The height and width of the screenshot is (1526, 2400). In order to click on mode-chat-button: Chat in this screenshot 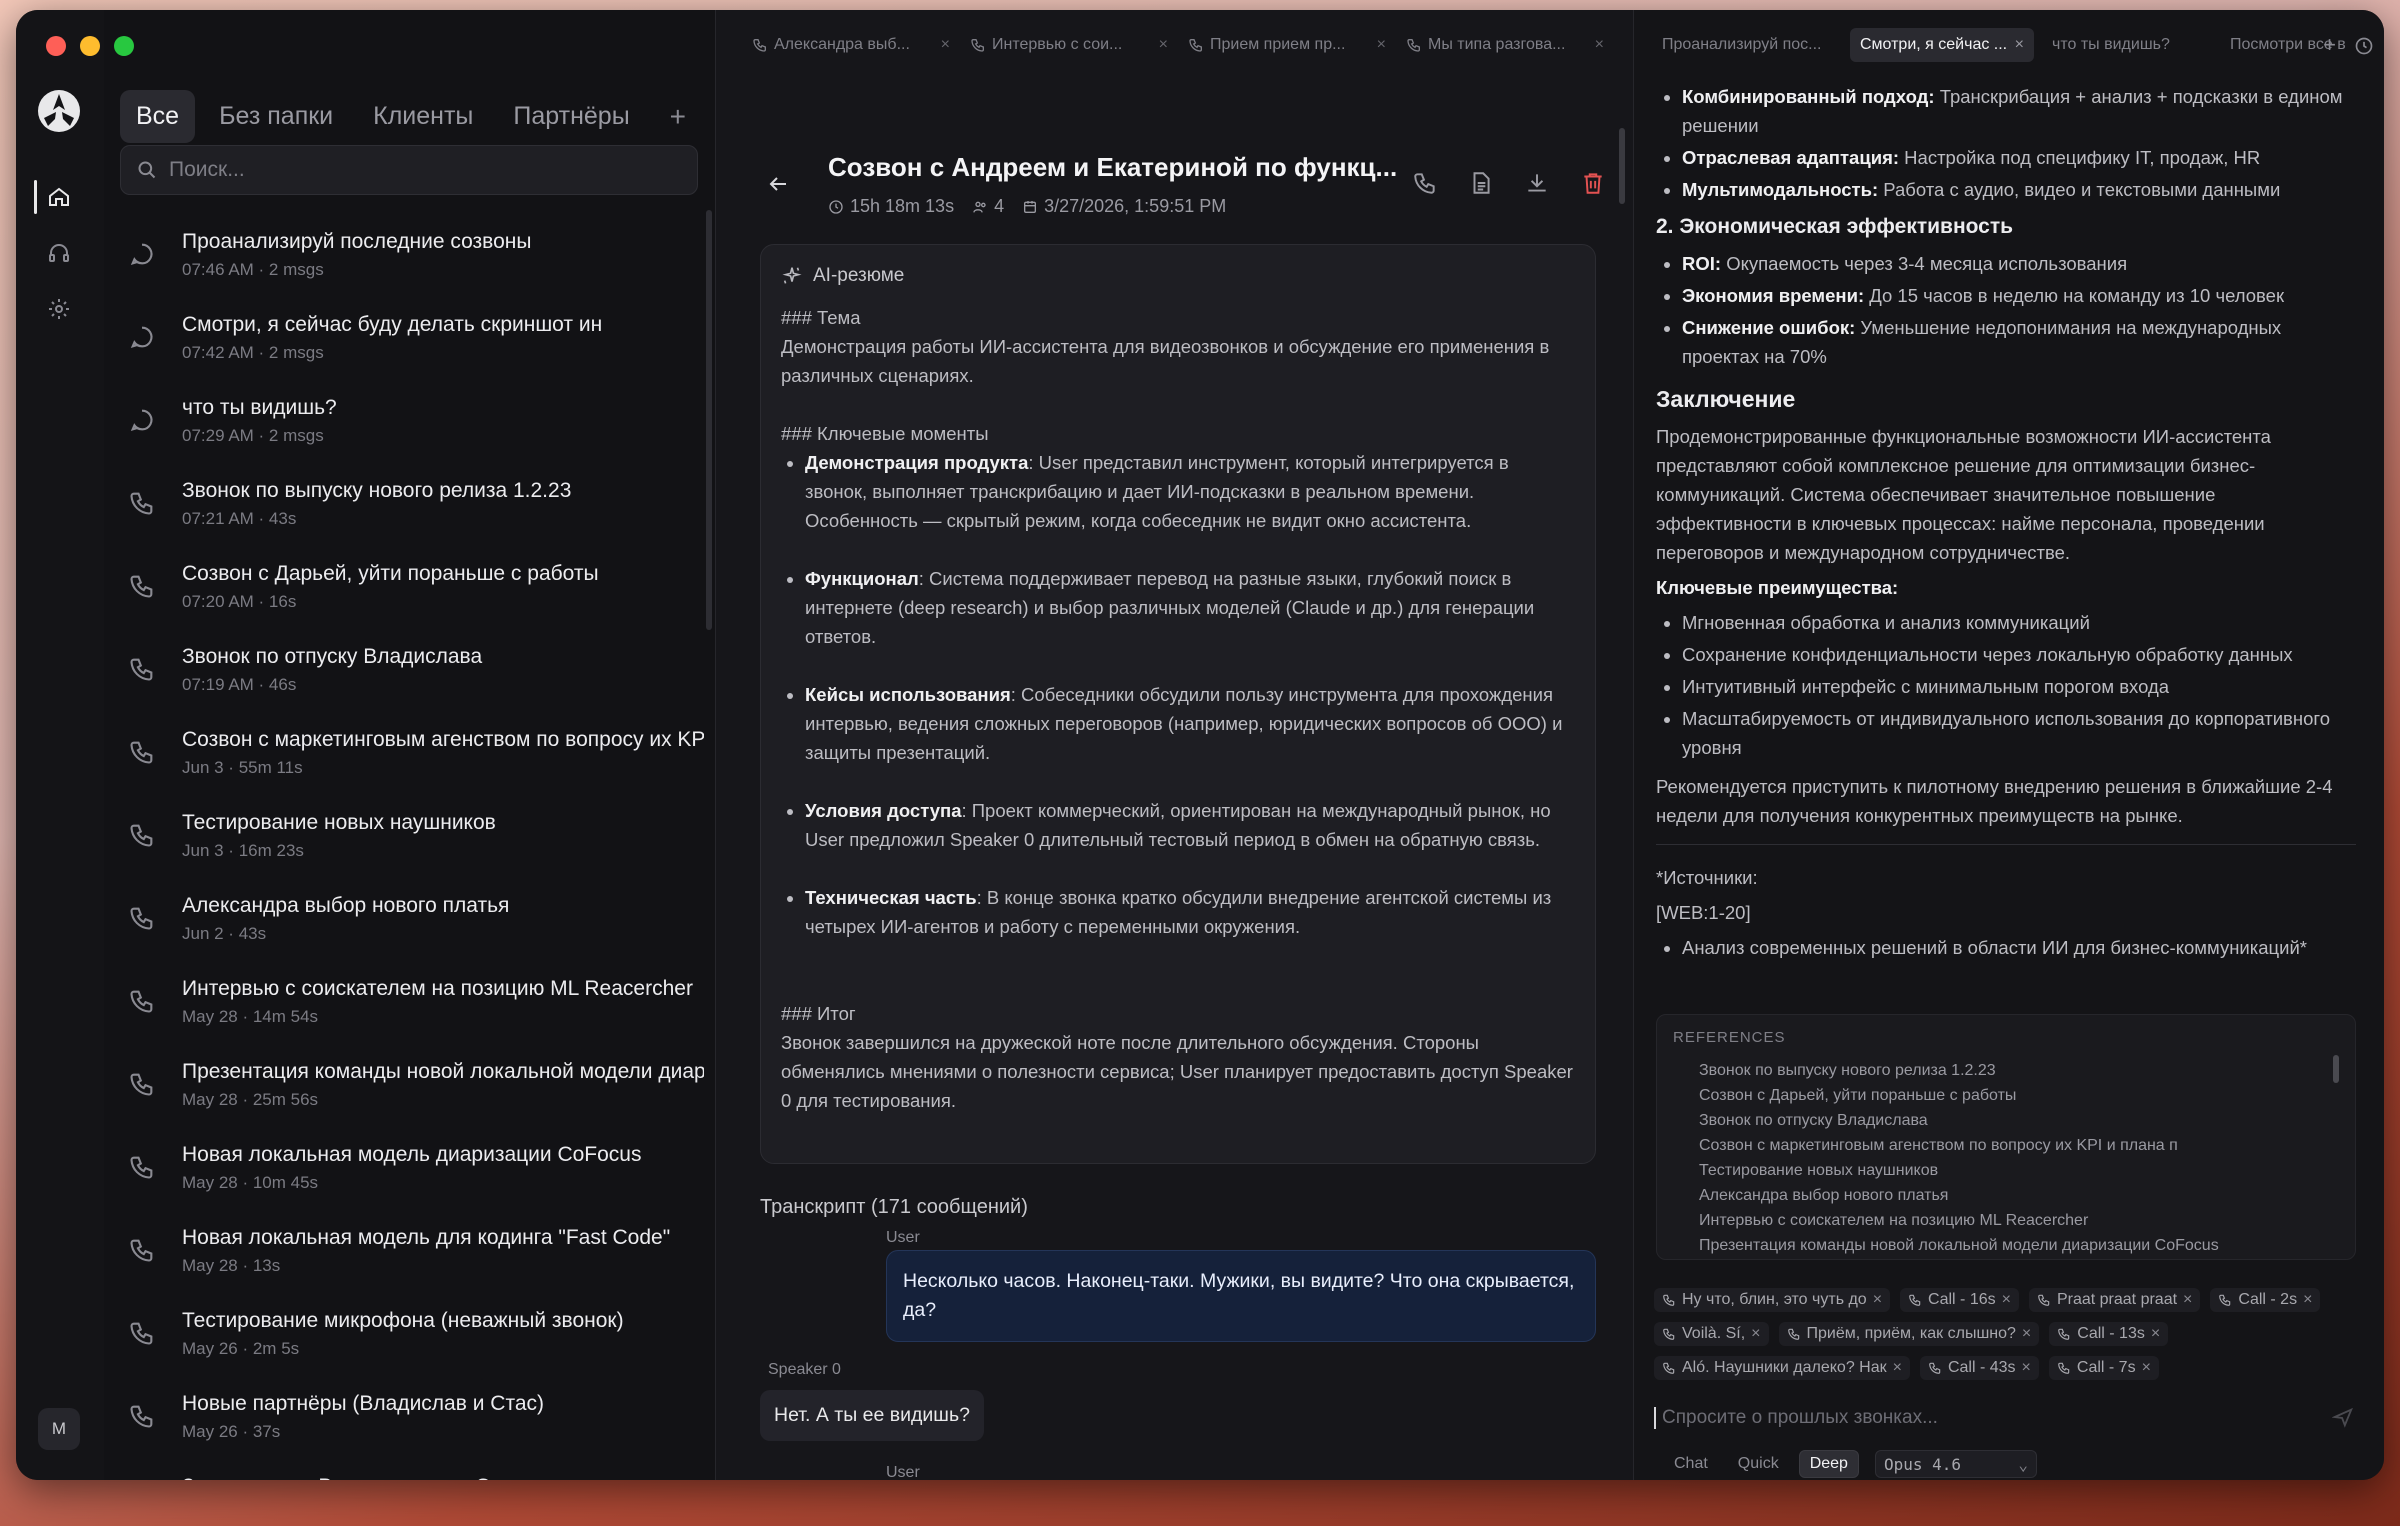, I will do `click(1691, 1464)`.